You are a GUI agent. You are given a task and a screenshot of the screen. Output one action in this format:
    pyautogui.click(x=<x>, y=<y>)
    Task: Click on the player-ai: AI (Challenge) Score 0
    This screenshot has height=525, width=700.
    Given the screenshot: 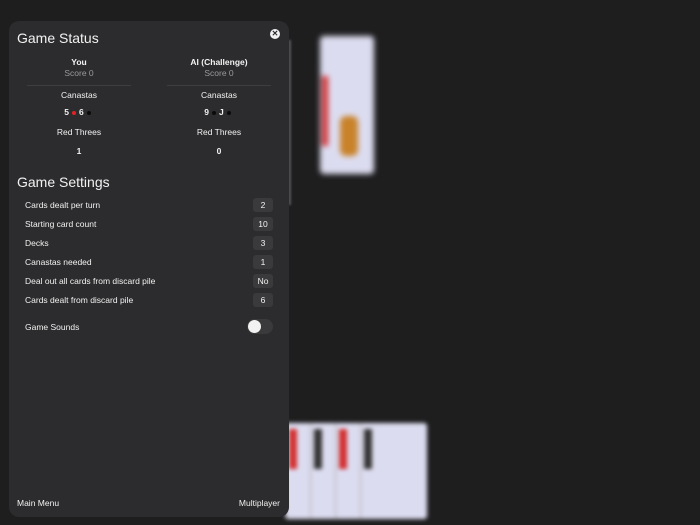 What is the action you would take?
    pyautogui.click(x=219, y=68)
    